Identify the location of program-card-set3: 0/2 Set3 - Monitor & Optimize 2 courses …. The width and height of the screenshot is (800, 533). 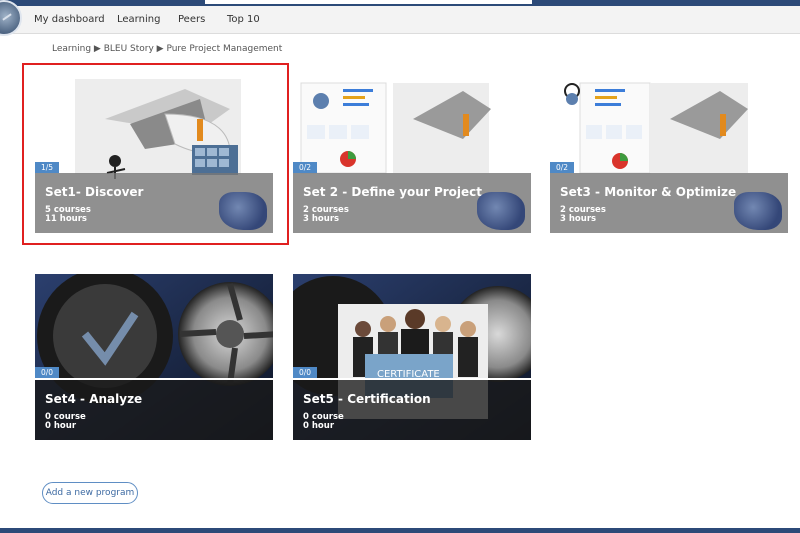
(669, 156).